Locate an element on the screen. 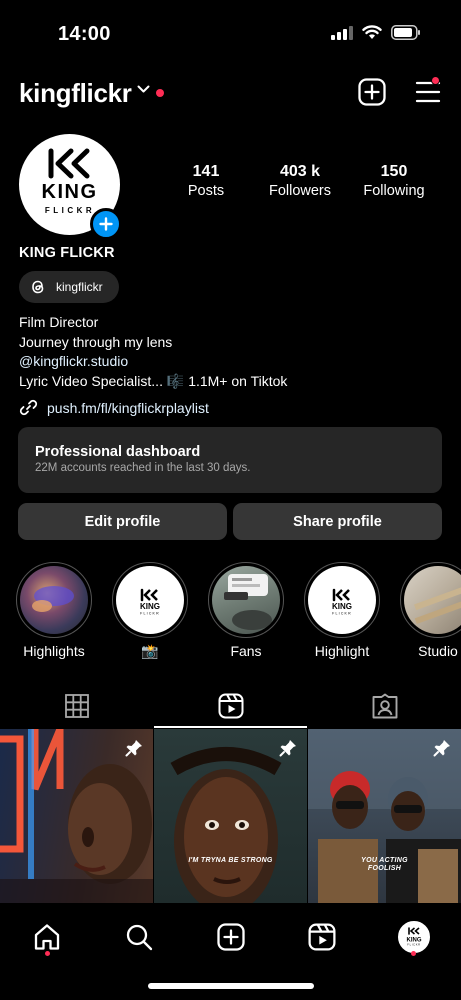 The height and width of the screenshot is (1000, 461). profile-link-text: push.fm/fl/kingflickrplaylist is located at coordinates (128, 407).